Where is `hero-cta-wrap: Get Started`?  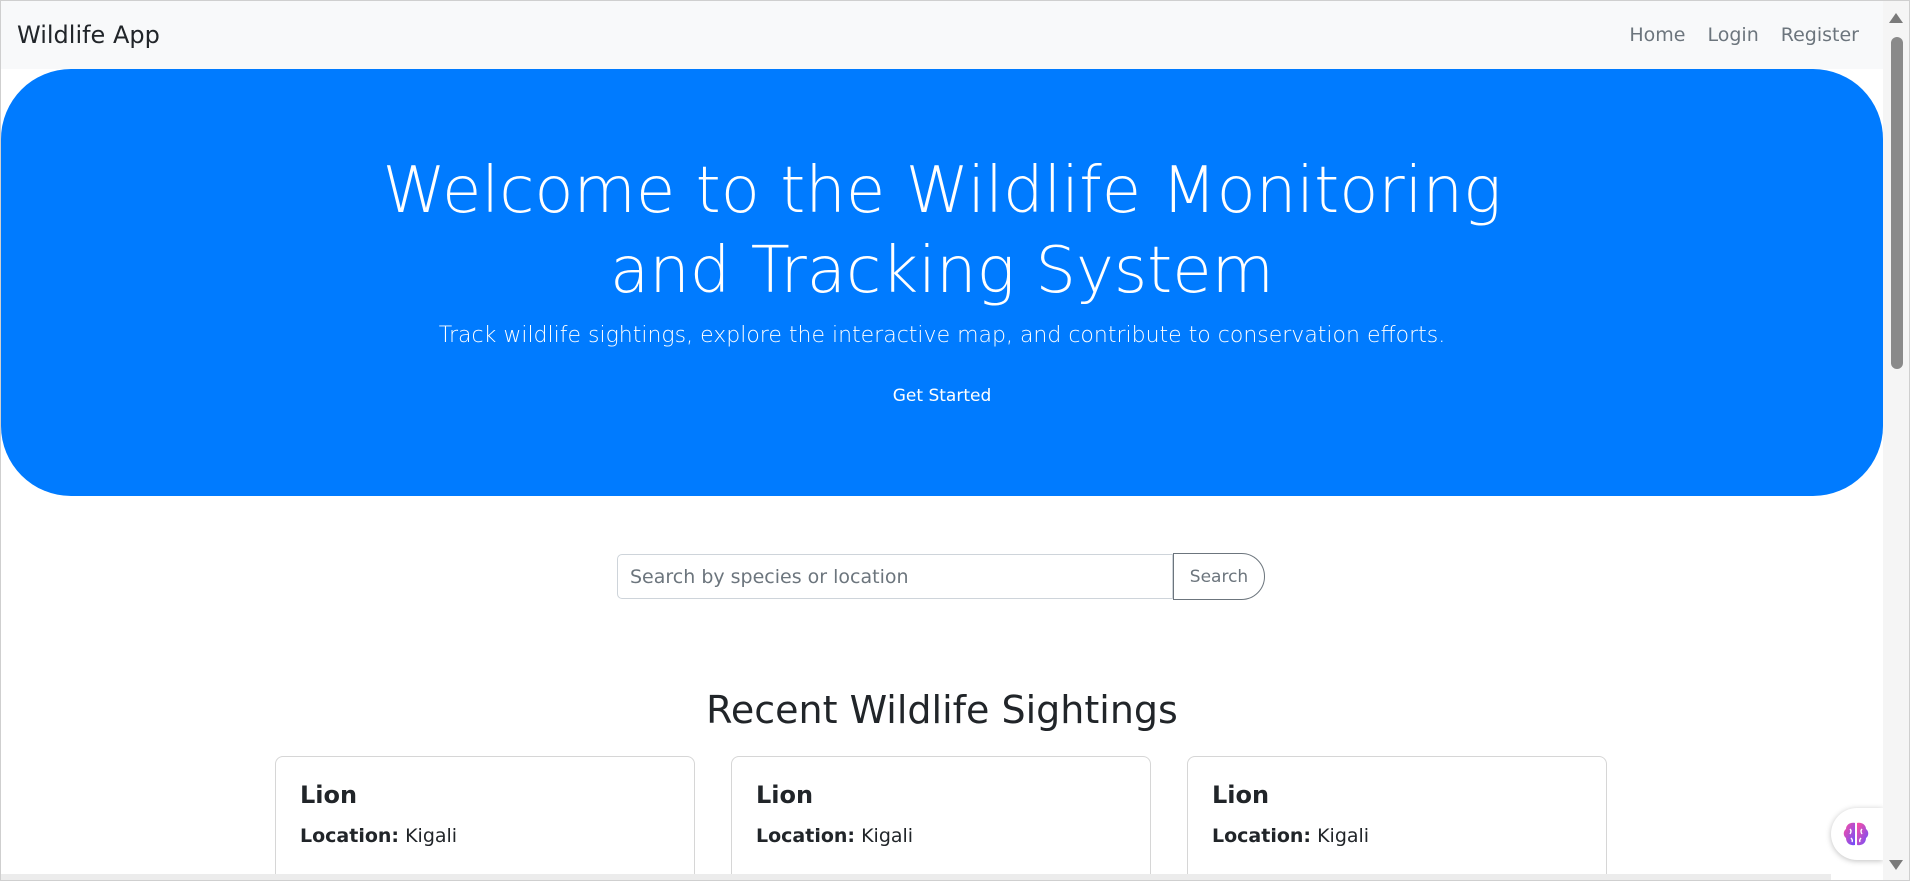
hero-cta-wrap: Get Started is located at coordinates (942, 396).